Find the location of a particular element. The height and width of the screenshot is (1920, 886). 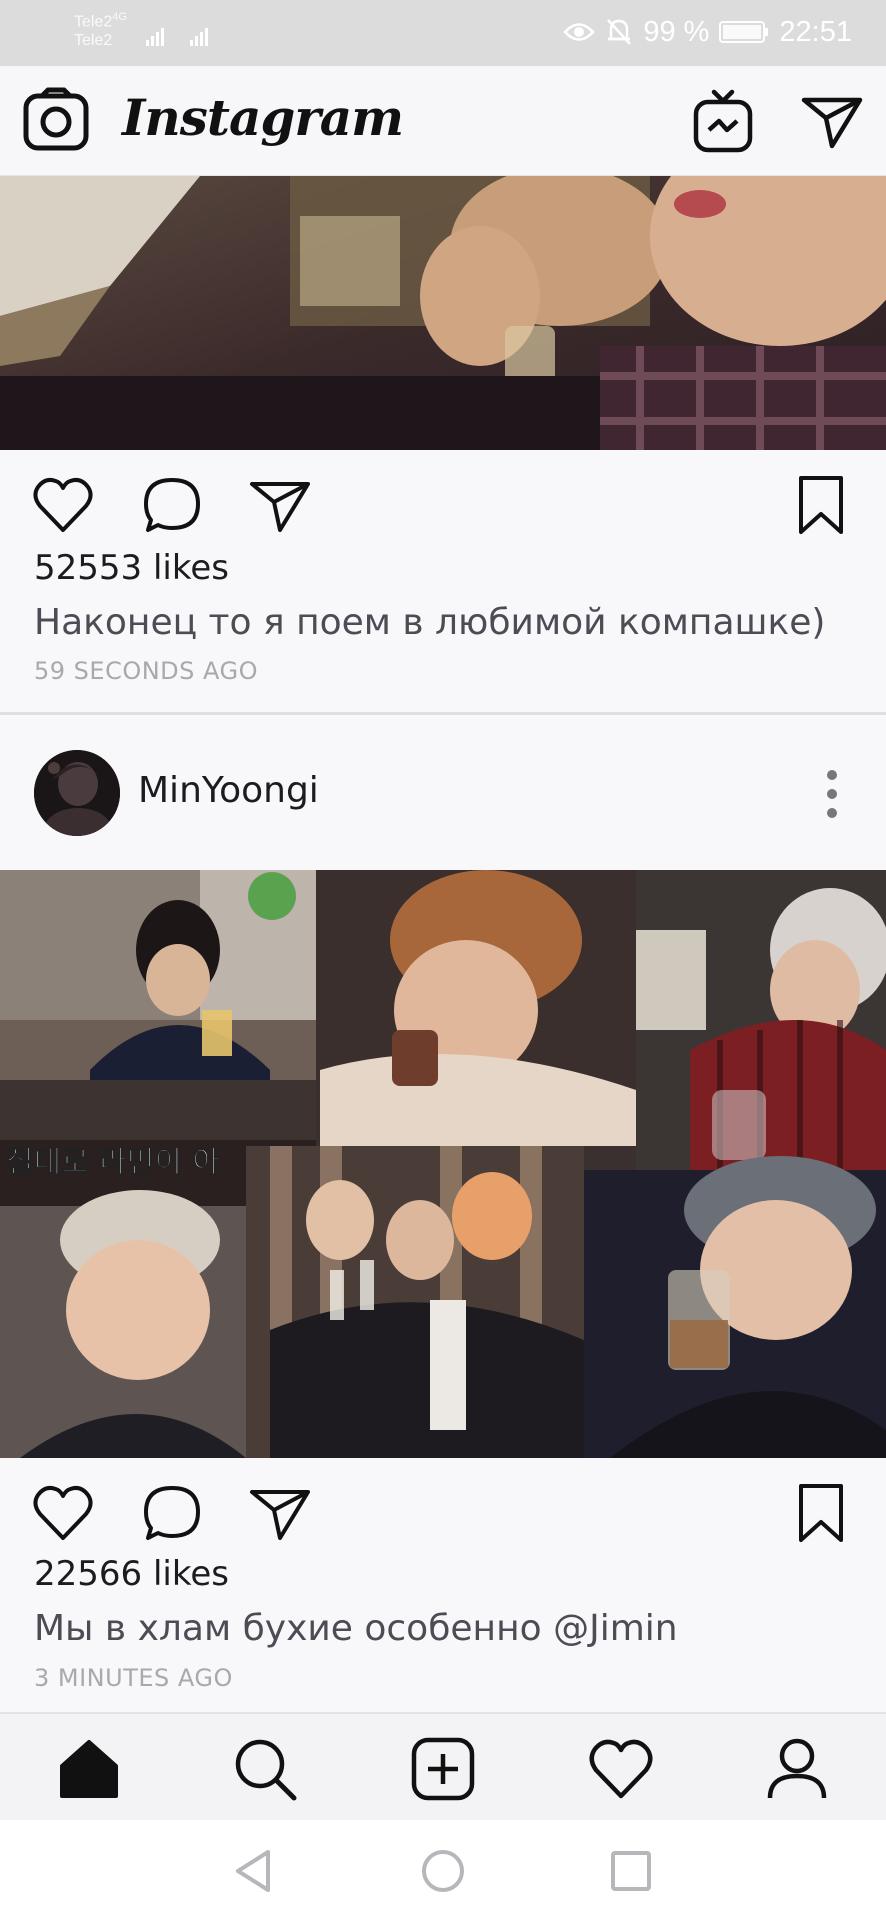

status-right: 99 % 22:51 is located at coordinates (707, 32).